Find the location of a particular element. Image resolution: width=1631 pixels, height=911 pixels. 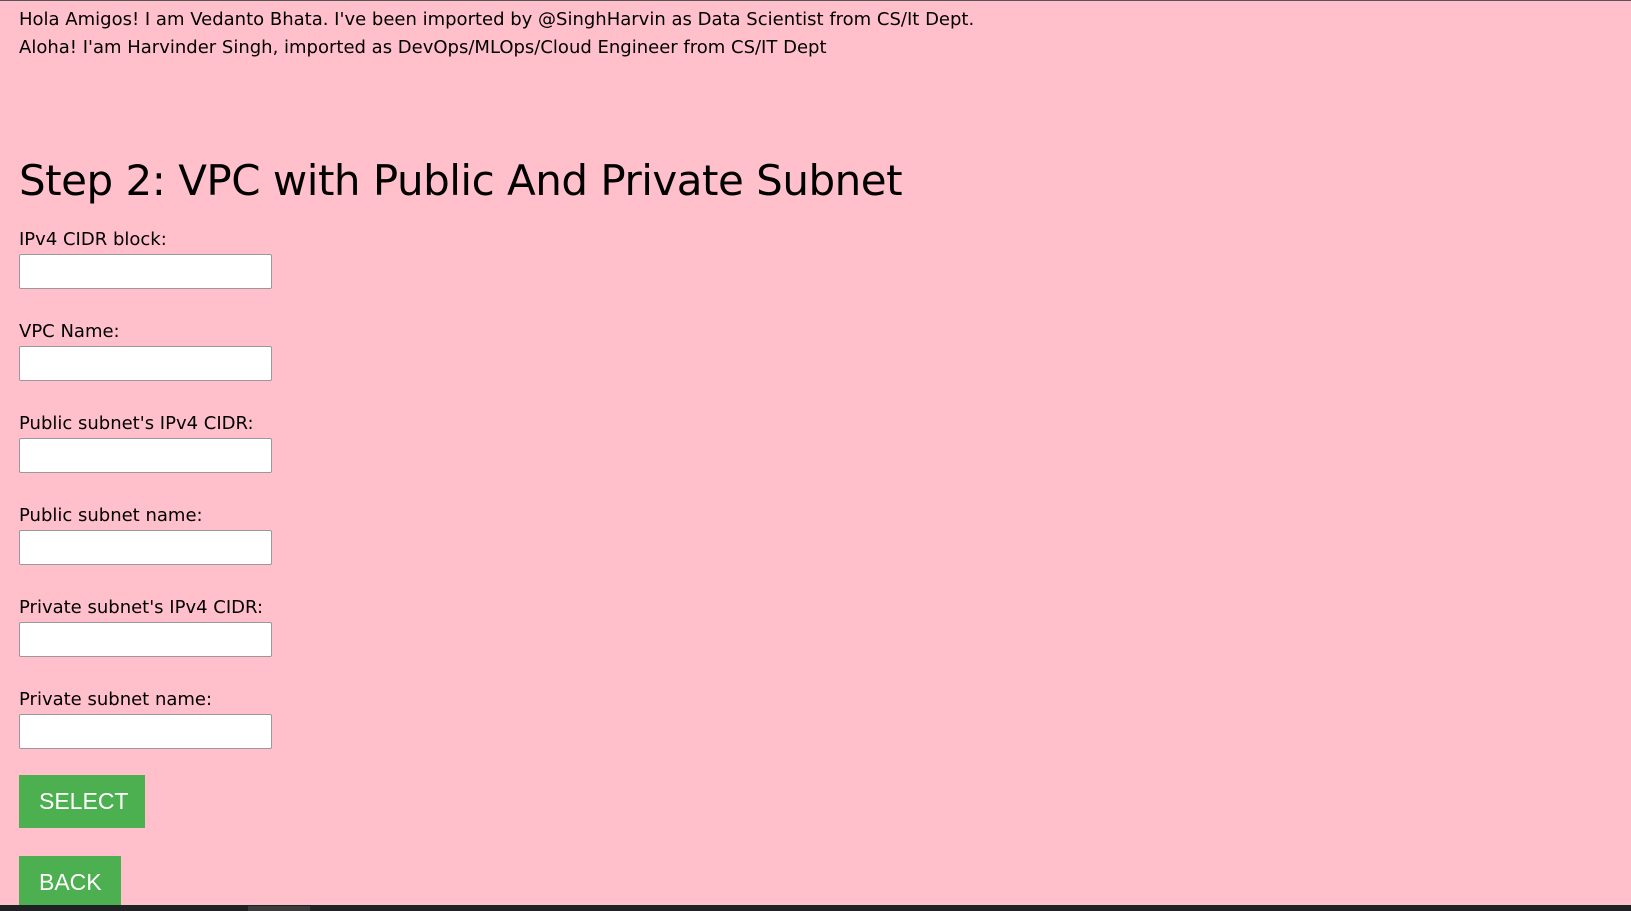

select-button: SELECT is located at coordinates (82, 801).